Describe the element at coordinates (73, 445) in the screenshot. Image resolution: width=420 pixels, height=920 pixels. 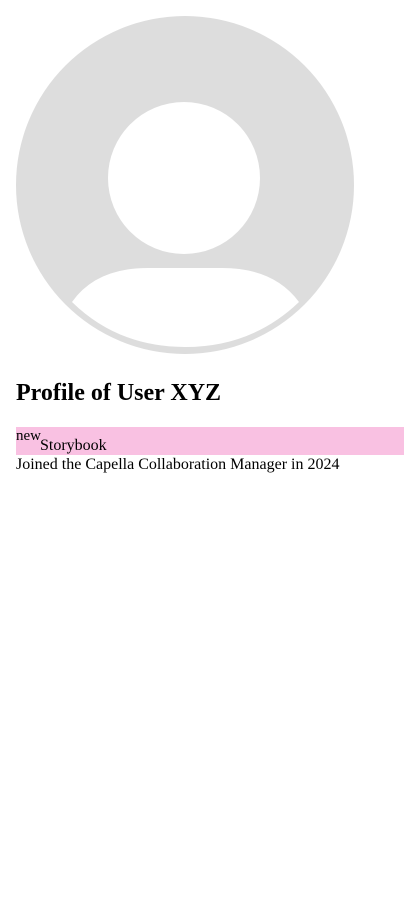
I see `badge-label: Storybook` at that location.